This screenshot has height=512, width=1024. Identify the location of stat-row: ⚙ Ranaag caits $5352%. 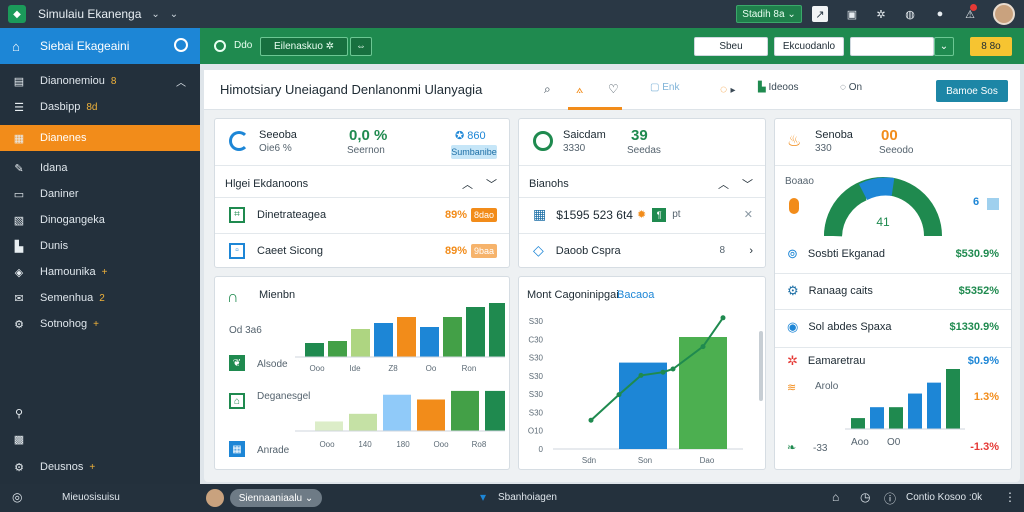
(893, 290).